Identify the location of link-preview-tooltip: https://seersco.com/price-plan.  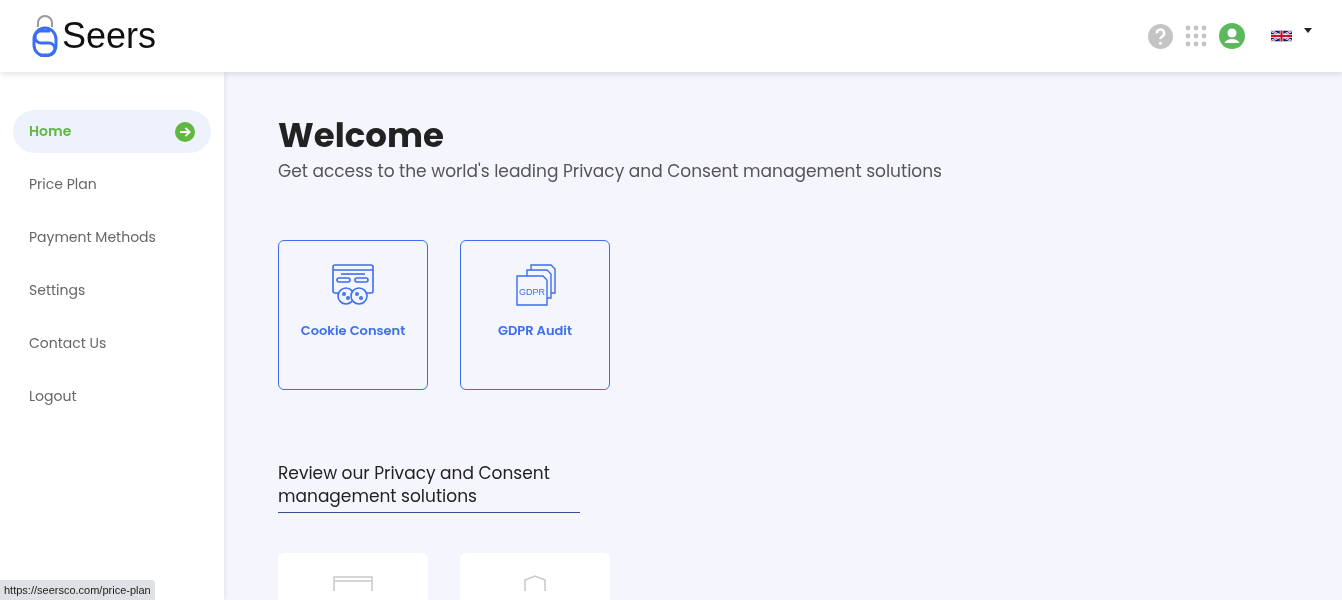
(77, 589).